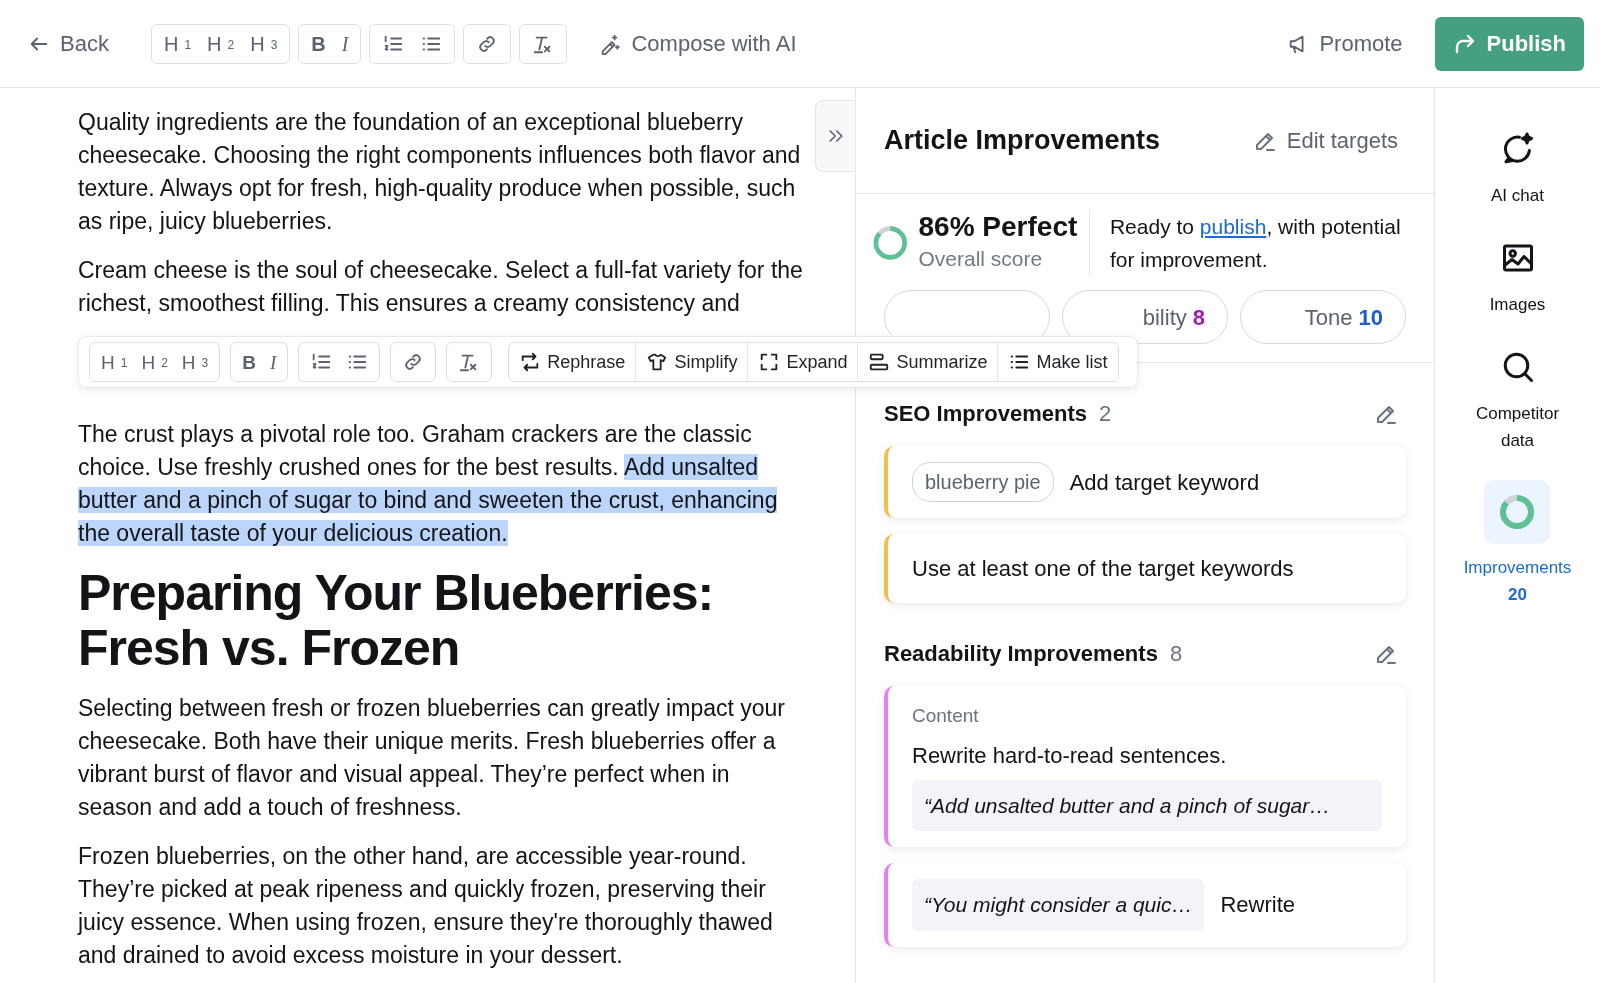  Describe the element at coordinates (691, 362) in the screenshot. I see `action-button: Simplify` at that location.